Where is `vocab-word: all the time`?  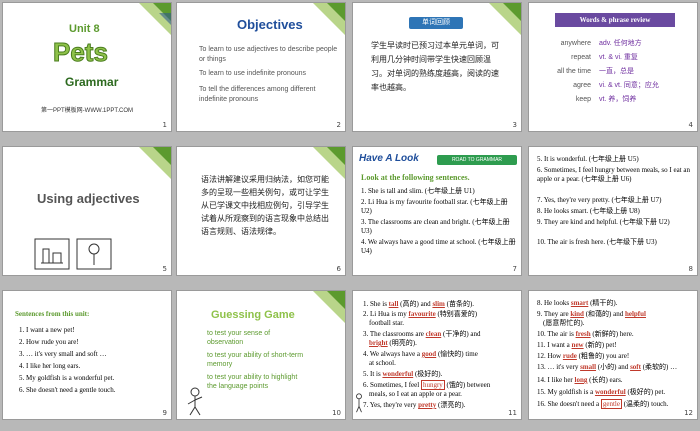 vocab-word: all the time is located at coordinates (574, 71).